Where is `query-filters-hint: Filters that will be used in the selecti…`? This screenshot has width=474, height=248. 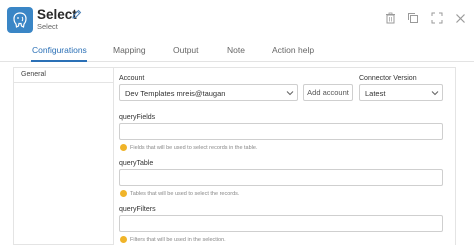
query-filters-hint: Filters that will be used in the selecti… is located at coordinates (173, 239).